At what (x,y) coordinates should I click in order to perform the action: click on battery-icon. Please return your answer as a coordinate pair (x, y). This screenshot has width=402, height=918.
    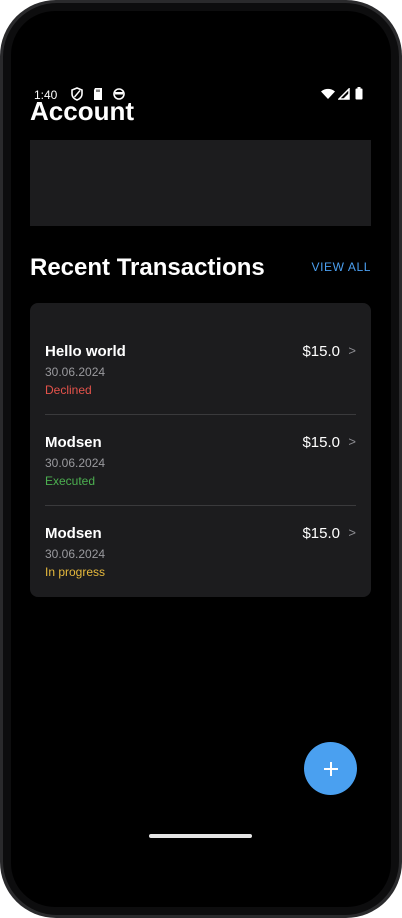
    Looking at the image, I should click on (359, 95).